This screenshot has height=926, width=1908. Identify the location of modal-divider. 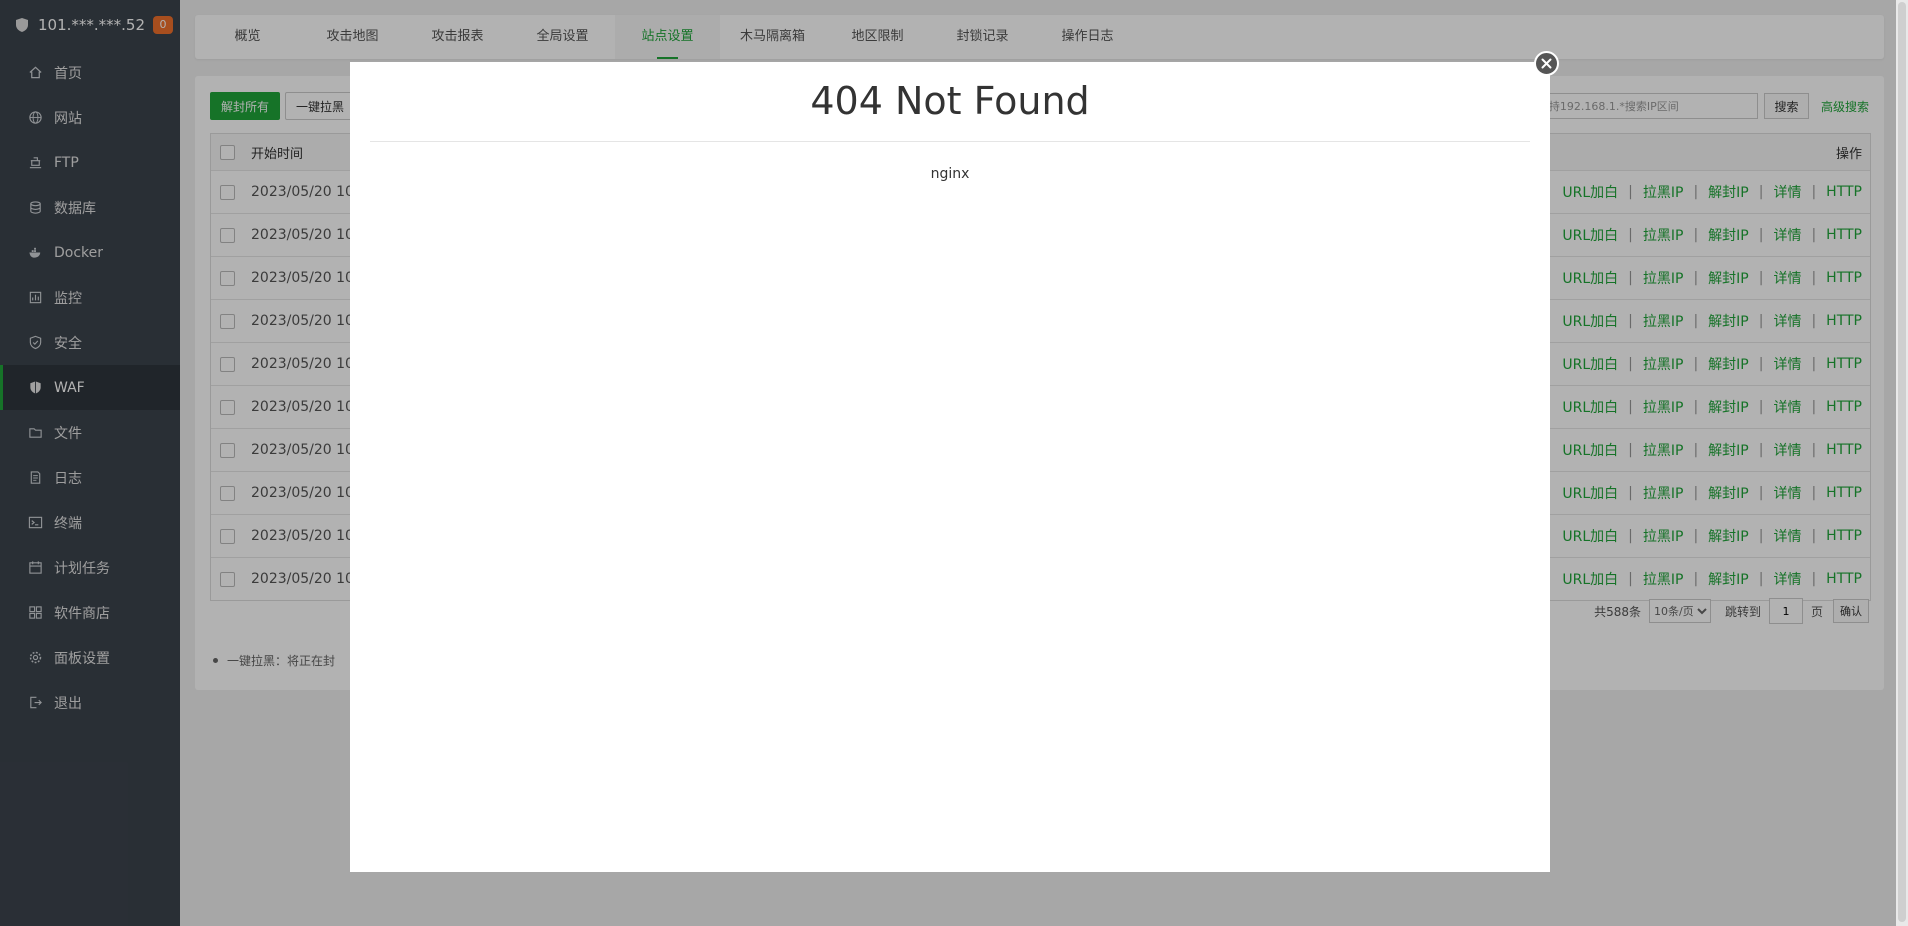
(950, 141).